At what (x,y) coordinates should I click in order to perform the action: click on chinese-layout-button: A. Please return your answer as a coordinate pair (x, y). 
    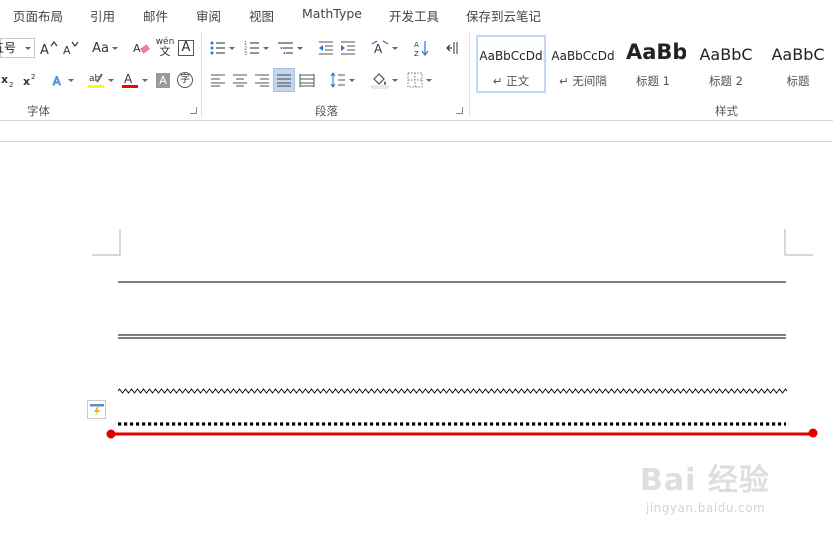
    Looking at the image, I should click on (384, 48).